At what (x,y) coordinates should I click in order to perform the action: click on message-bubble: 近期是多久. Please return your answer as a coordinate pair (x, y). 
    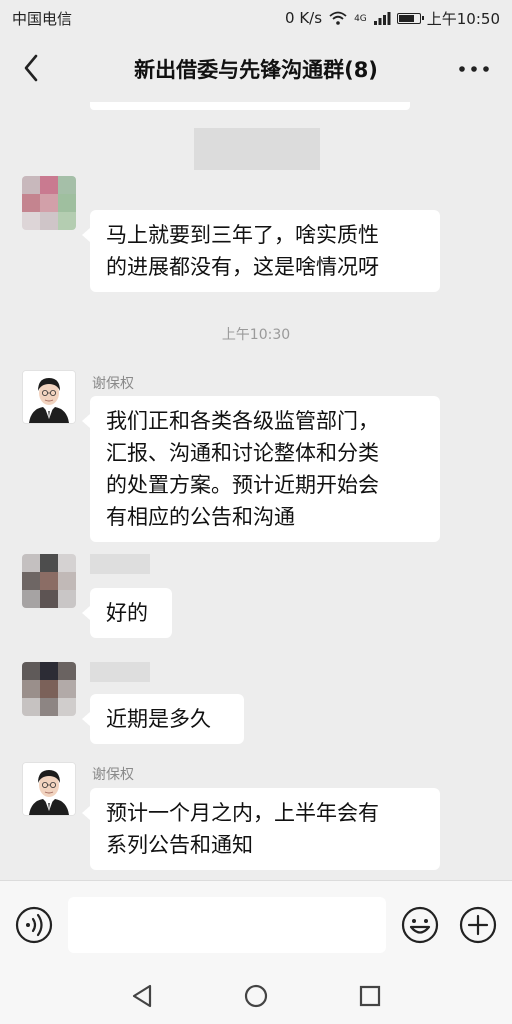
    Looking at the image, I should click on (163, 719).